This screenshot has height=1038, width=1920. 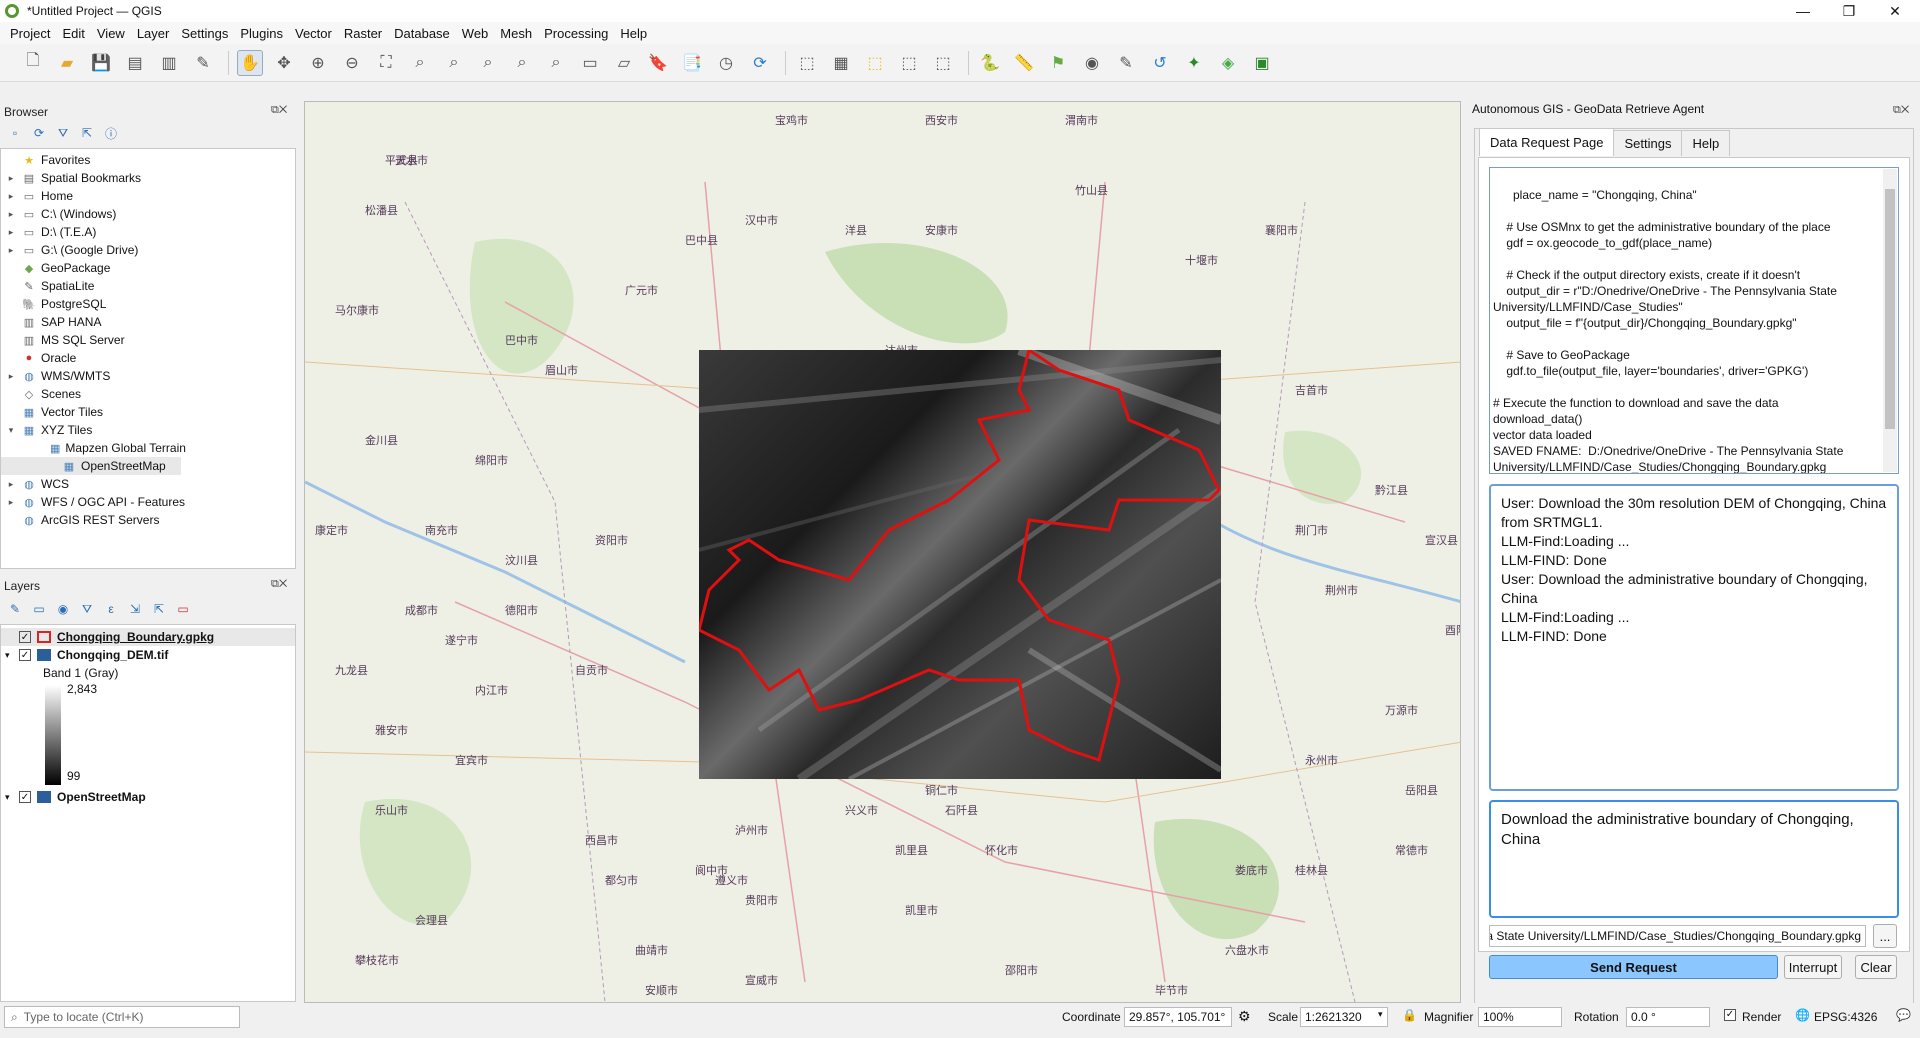 I want to click on plugin2-icon: ◉, so click(x=1092, y=63).